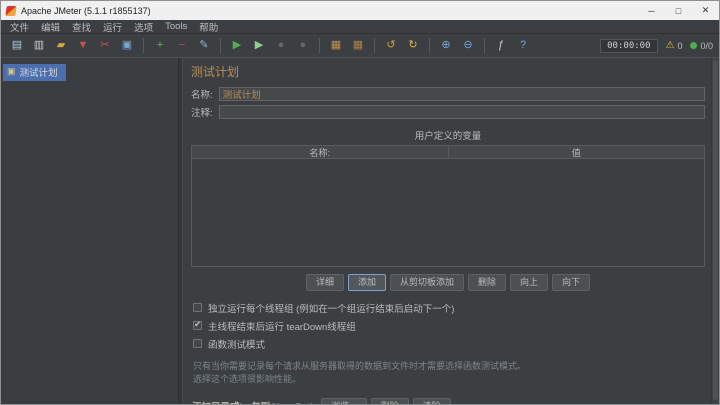 The image size is (720, 405). I want to click on save-icon: ▼, so click(83, 46).